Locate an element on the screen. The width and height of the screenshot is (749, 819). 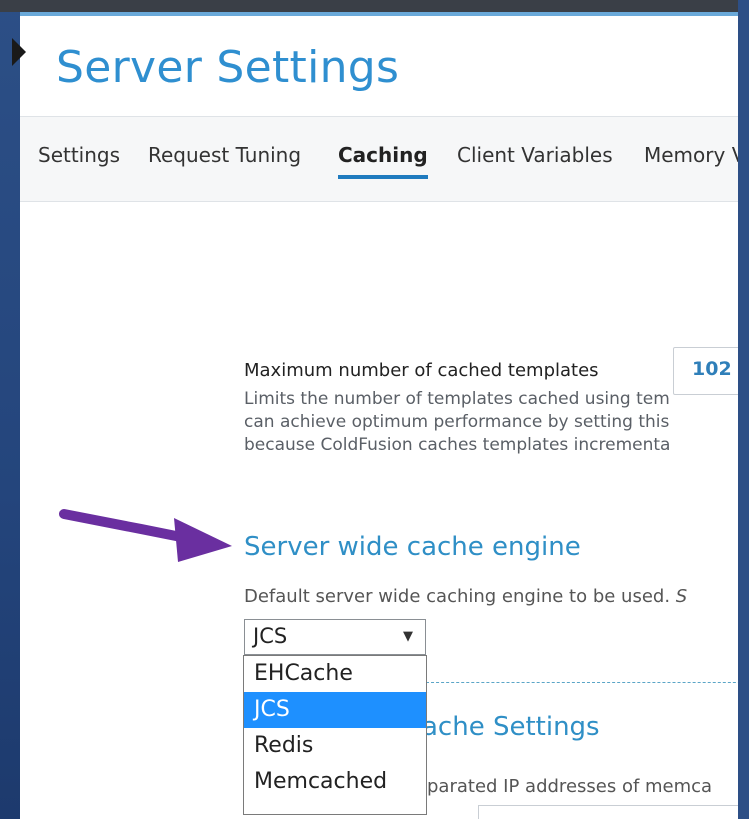
tab-caching: Caching is located at coordinates (383, 161).